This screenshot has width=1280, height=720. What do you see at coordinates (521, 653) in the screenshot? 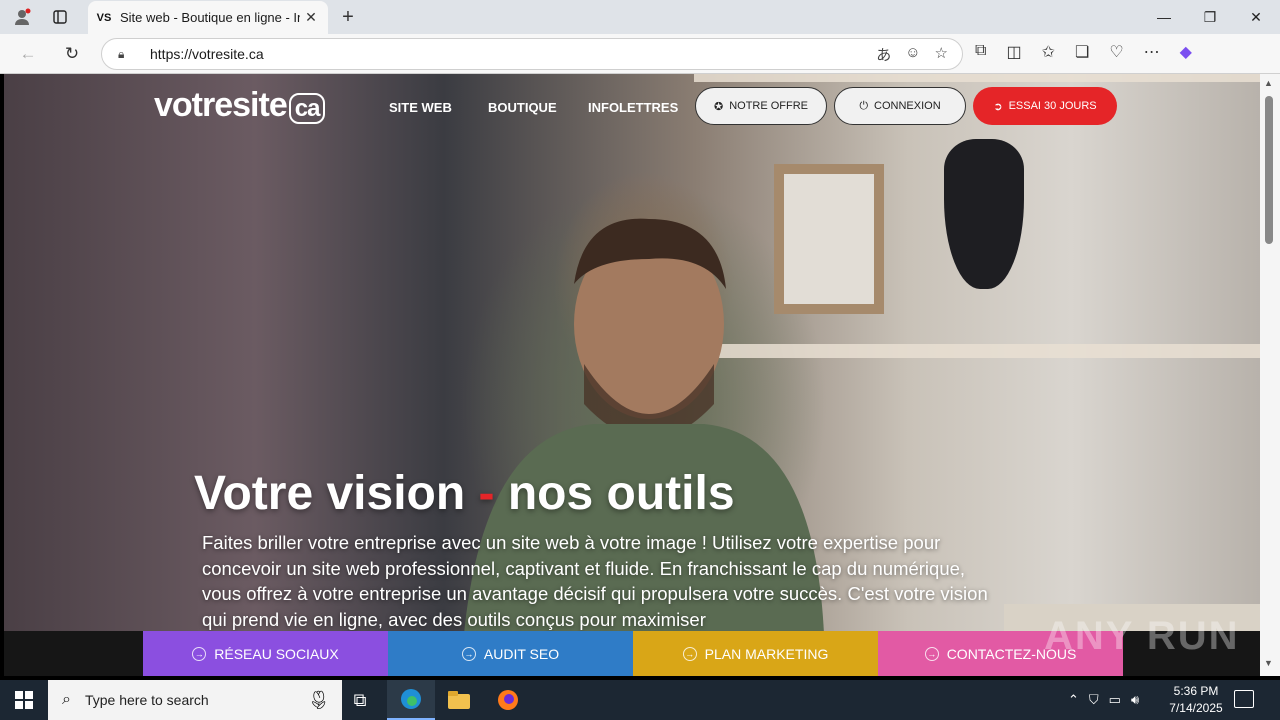
I see `link-label: AUDIT SEO` at bounding box center [521, 653].